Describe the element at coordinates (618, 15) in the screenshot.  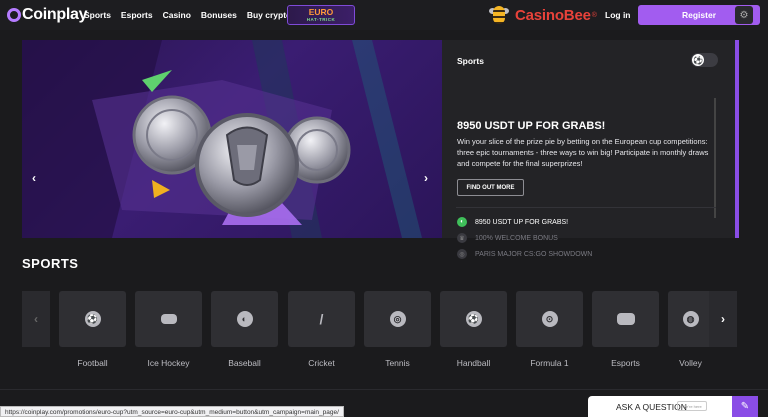
I see `login-link: Log in` at that location.